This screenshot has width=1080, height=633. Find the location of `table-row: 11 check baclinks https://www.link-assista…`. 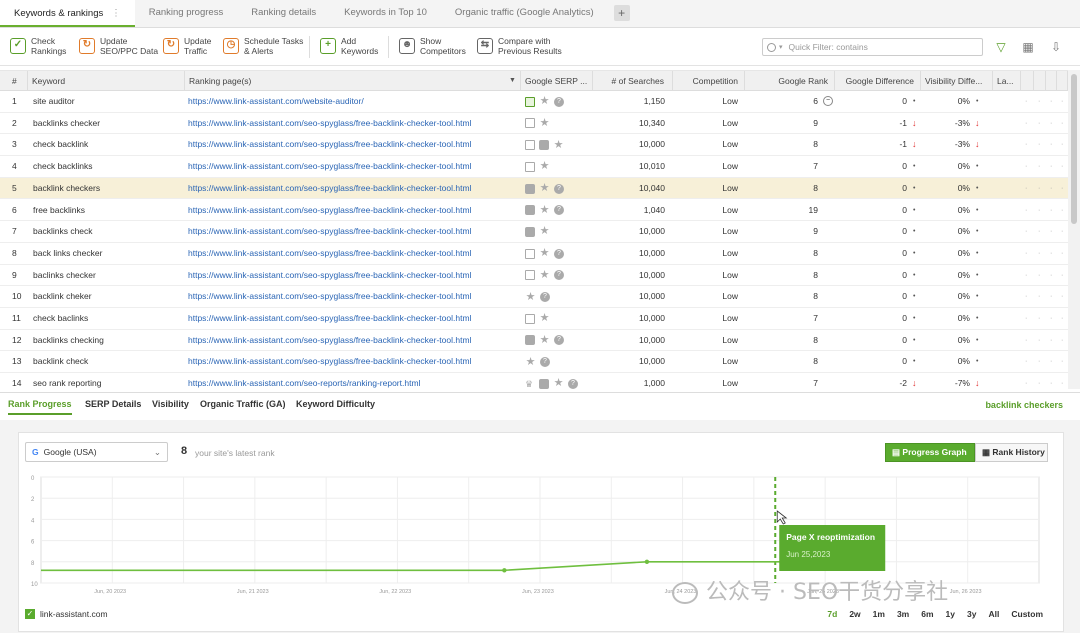

table-row: 11 check baclinks https://www.link-assista… is located at coordinates (534, 319).